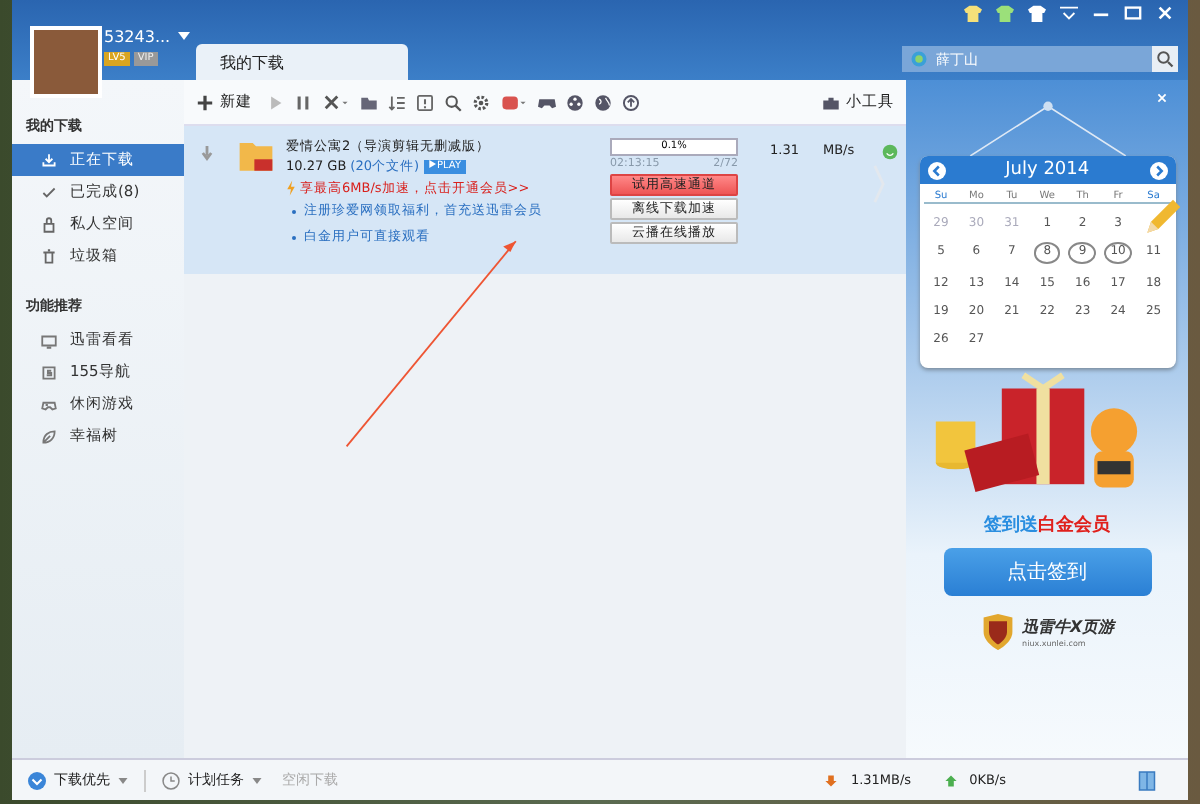 This screenshot has height=804, width=1200. What do you see at coordinates (49, 256) in the screenshot?
I see `trash-icon` at bounding box center [49, 256].